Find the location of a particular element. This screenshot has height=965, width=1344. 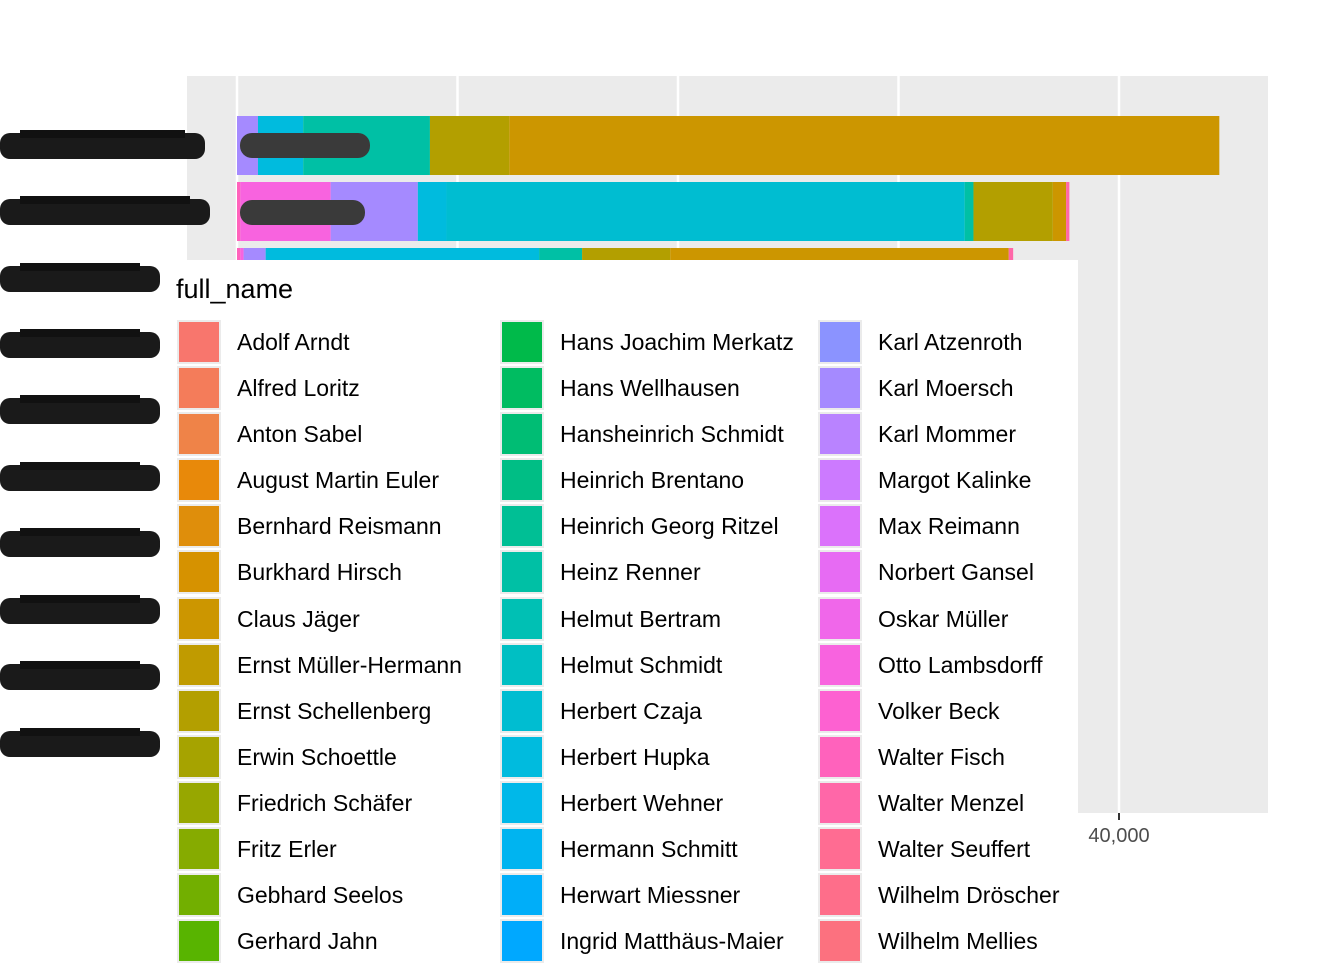

legend-label: Ernst Müller-Hermann is located at coordinates (349, 664).